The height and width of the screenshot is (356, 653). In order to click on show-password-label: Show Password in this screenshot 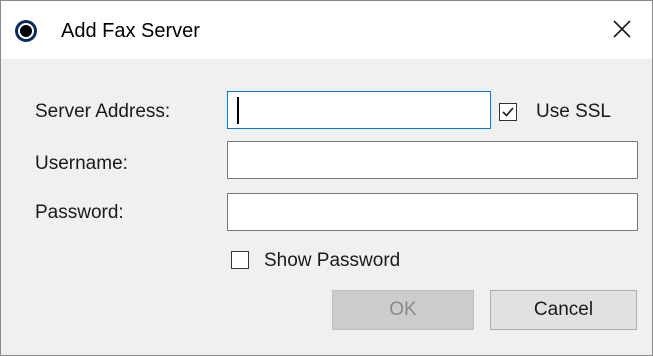, I will do `click(332, 261)`.